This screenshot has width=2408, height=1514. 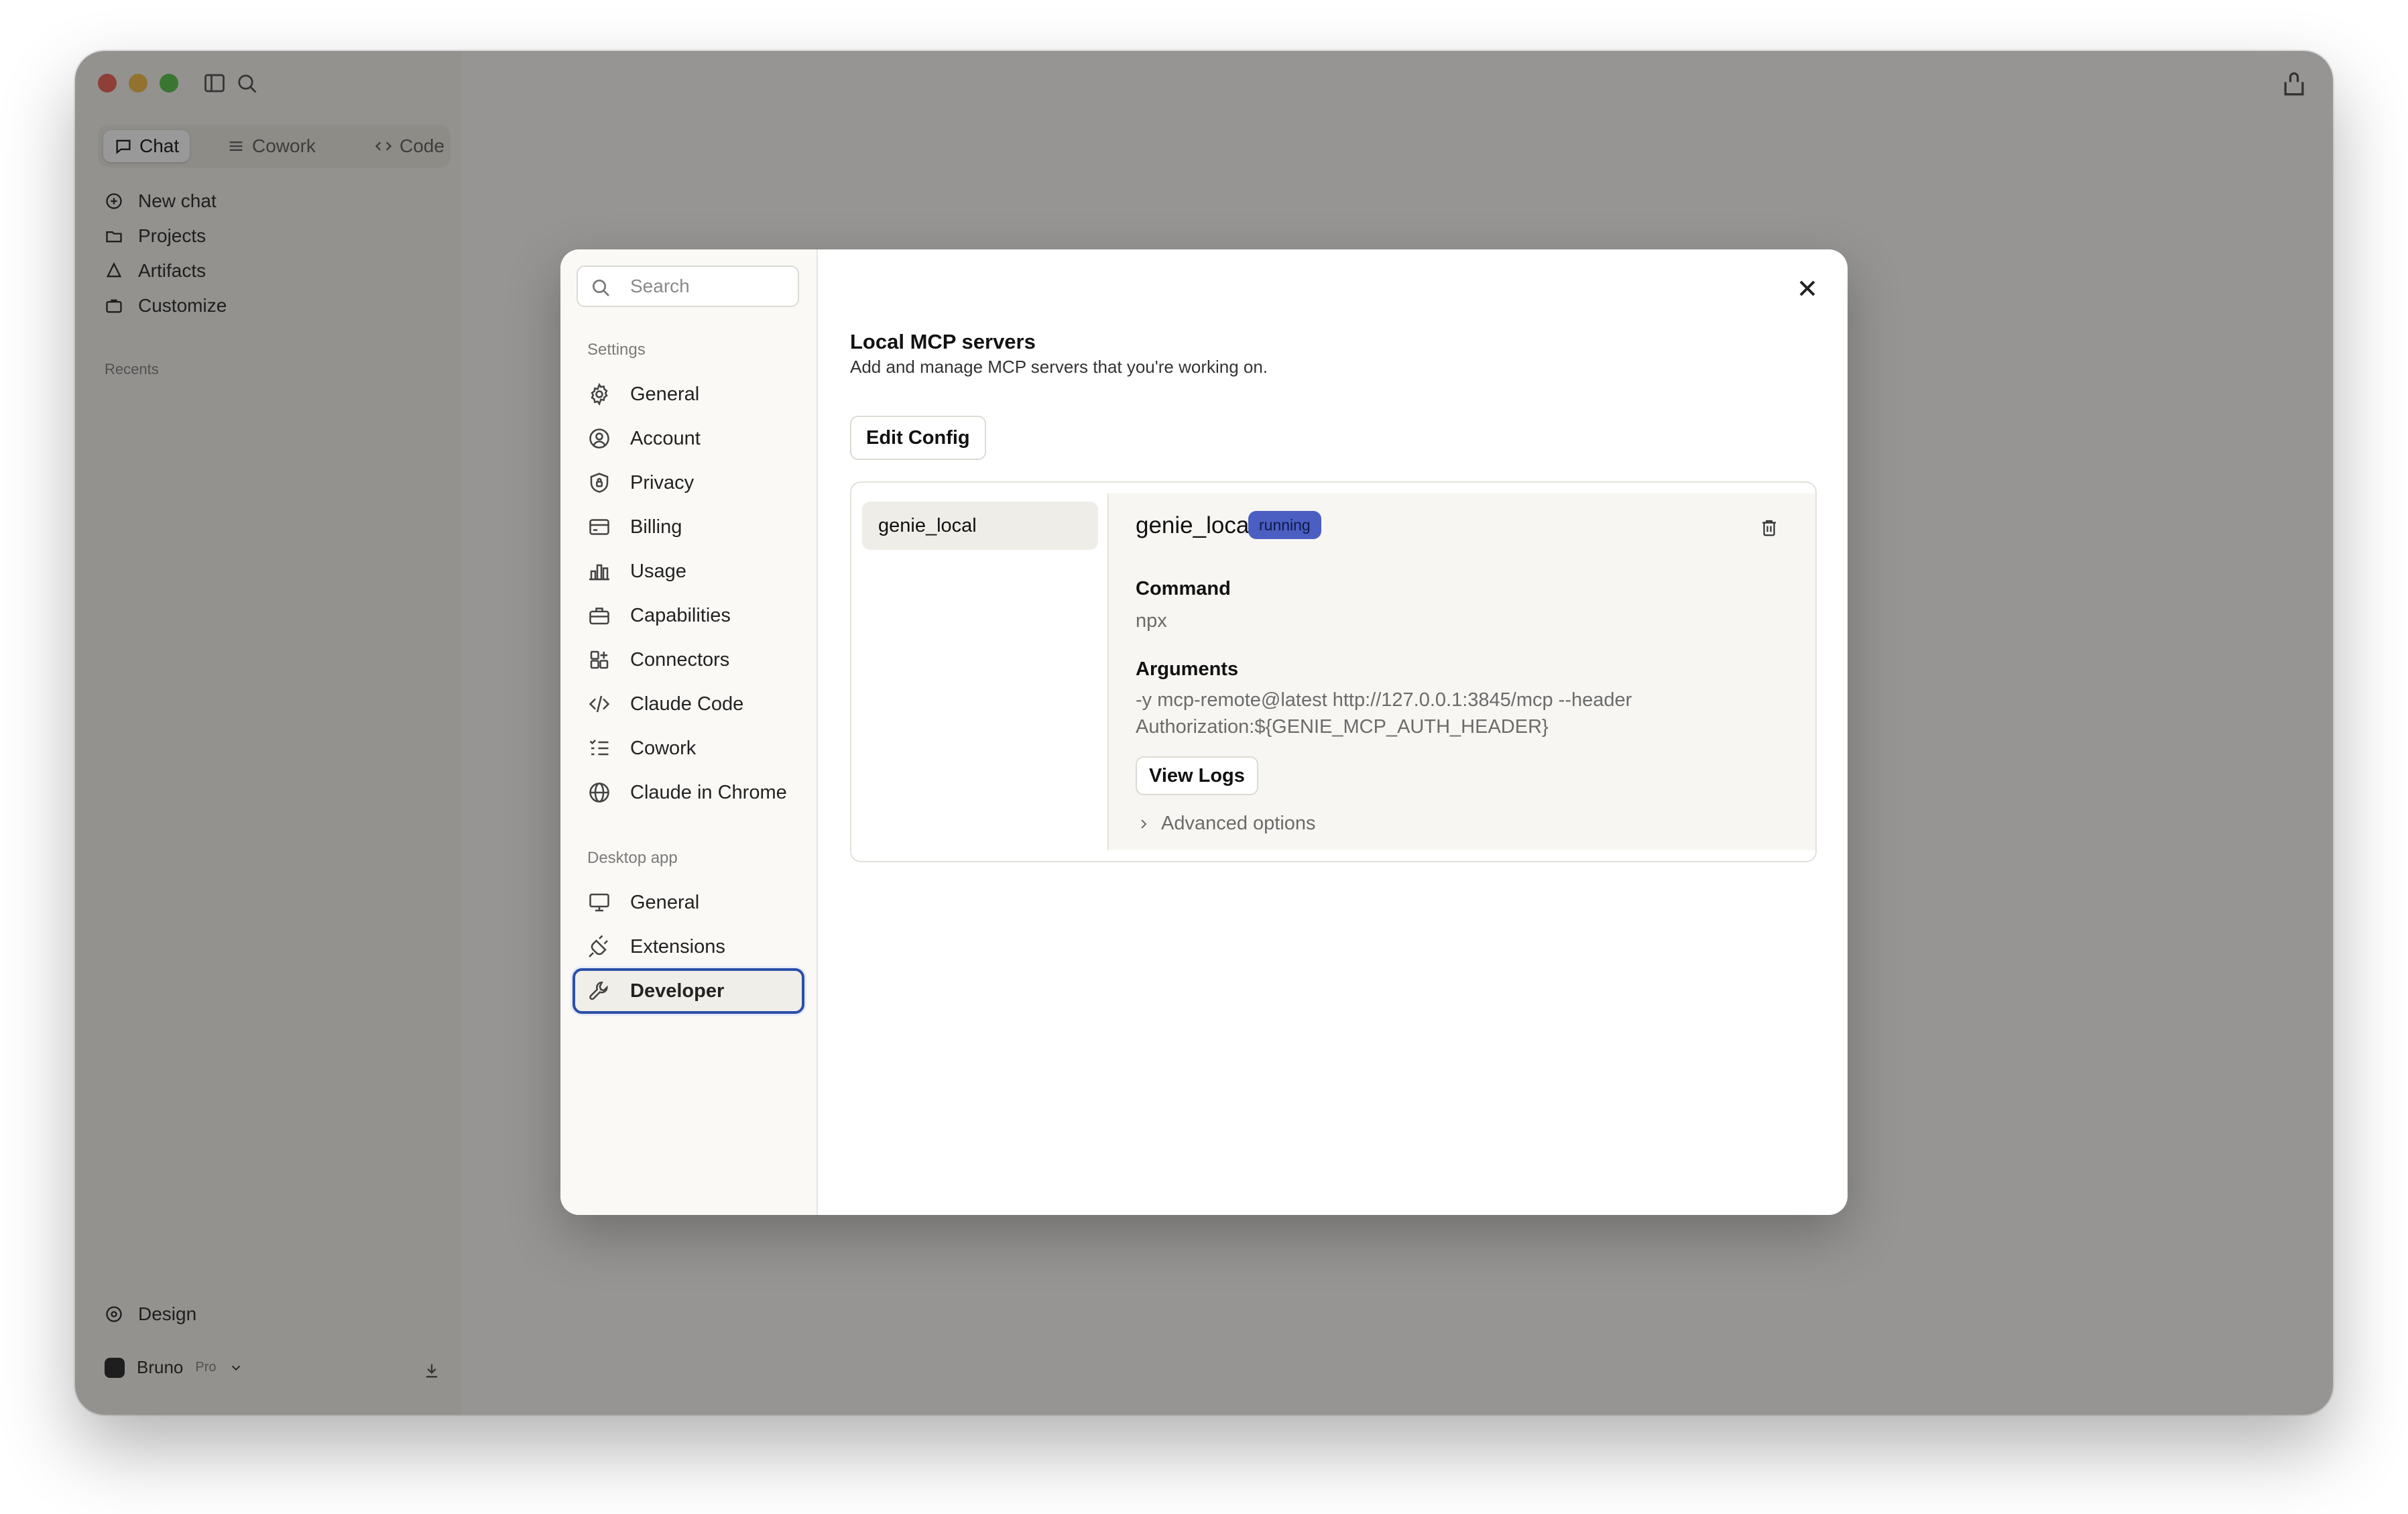 What do you see at coordinates (599, 903) in the screenshot?
I see `monitor-icon` at bounding box center [599, 903].